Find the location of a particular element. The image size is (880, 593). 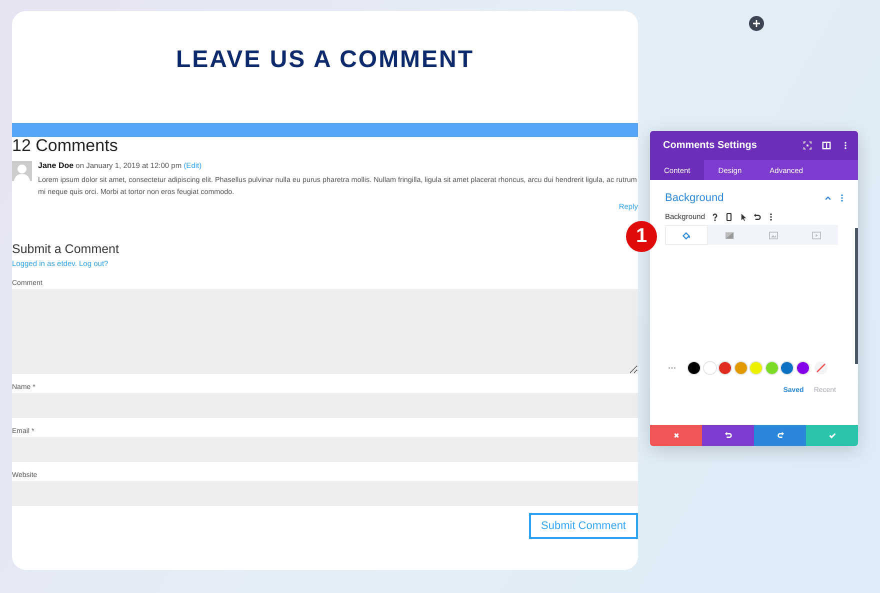

save-icon is located at coordinates (832, 435).